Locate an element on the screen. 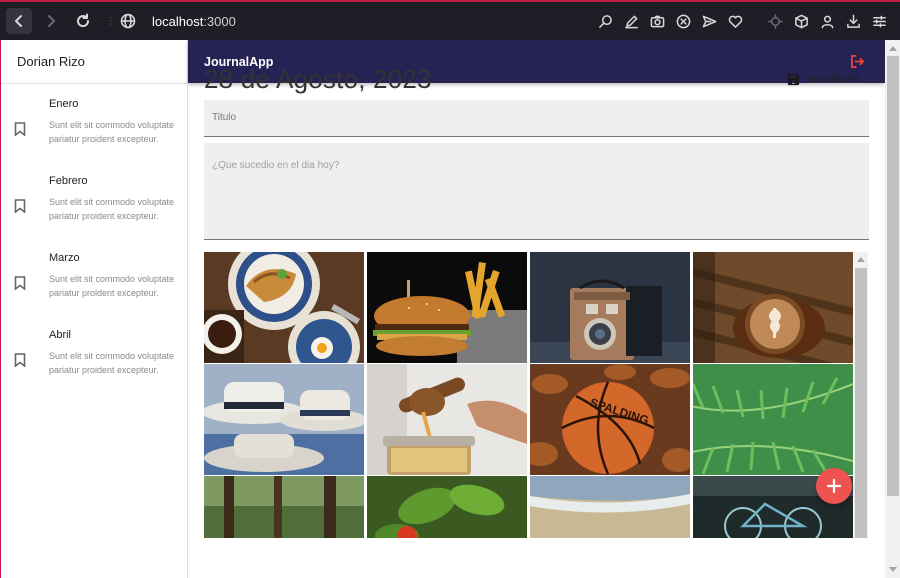 The image size is (900, 578). save-button-label: GUARDAR is located at coordinates (834, 79).